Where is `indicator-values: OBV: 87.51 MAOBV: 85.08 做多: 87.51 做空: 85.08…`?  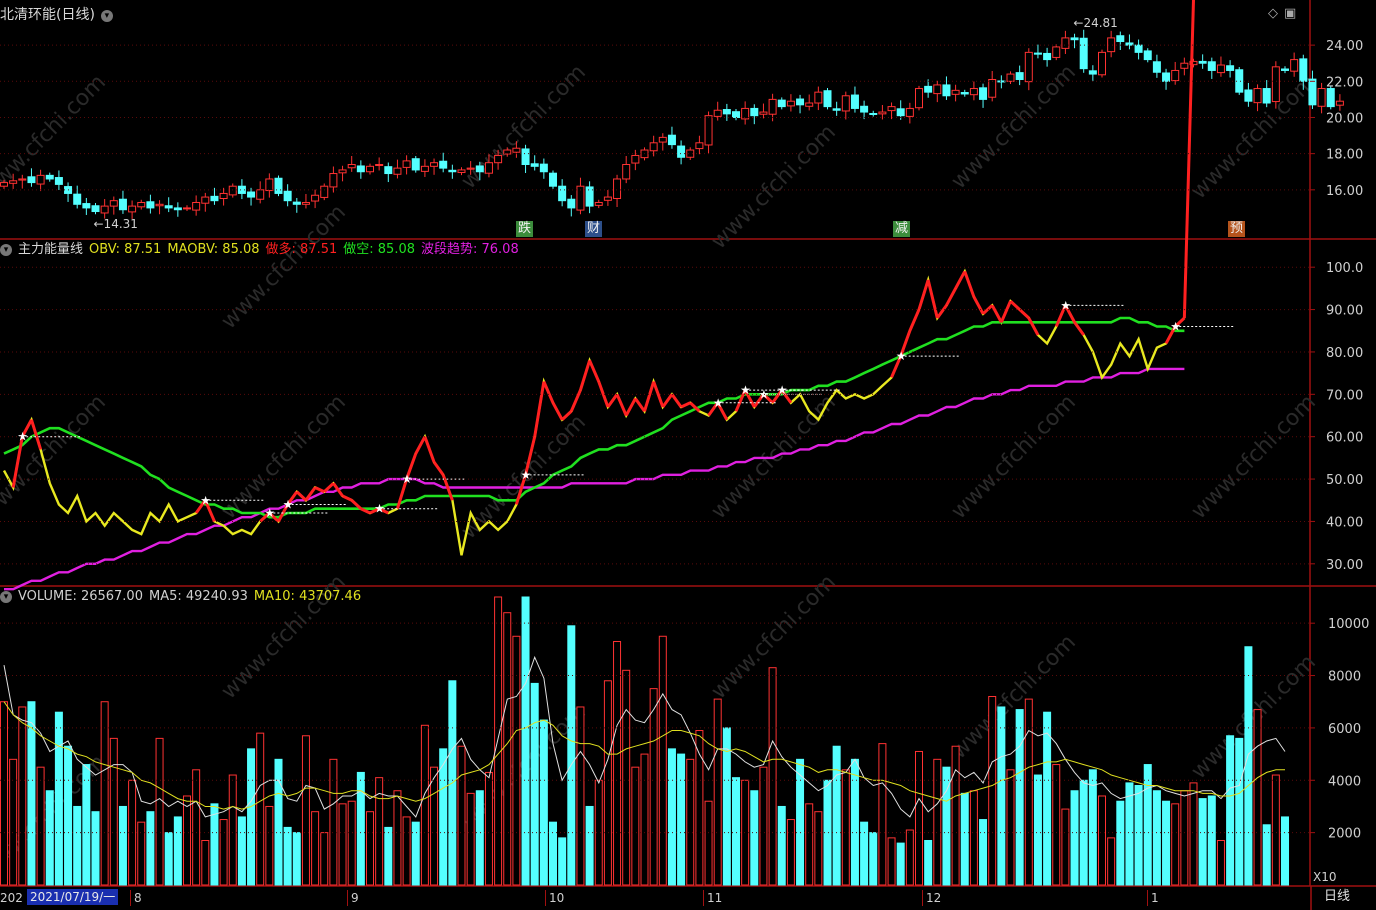
indicator-values: OBV: 87.51 MAOBV: 85.08 做多: 87.51 做空: 85.08… is located at coordinates (307, 249).